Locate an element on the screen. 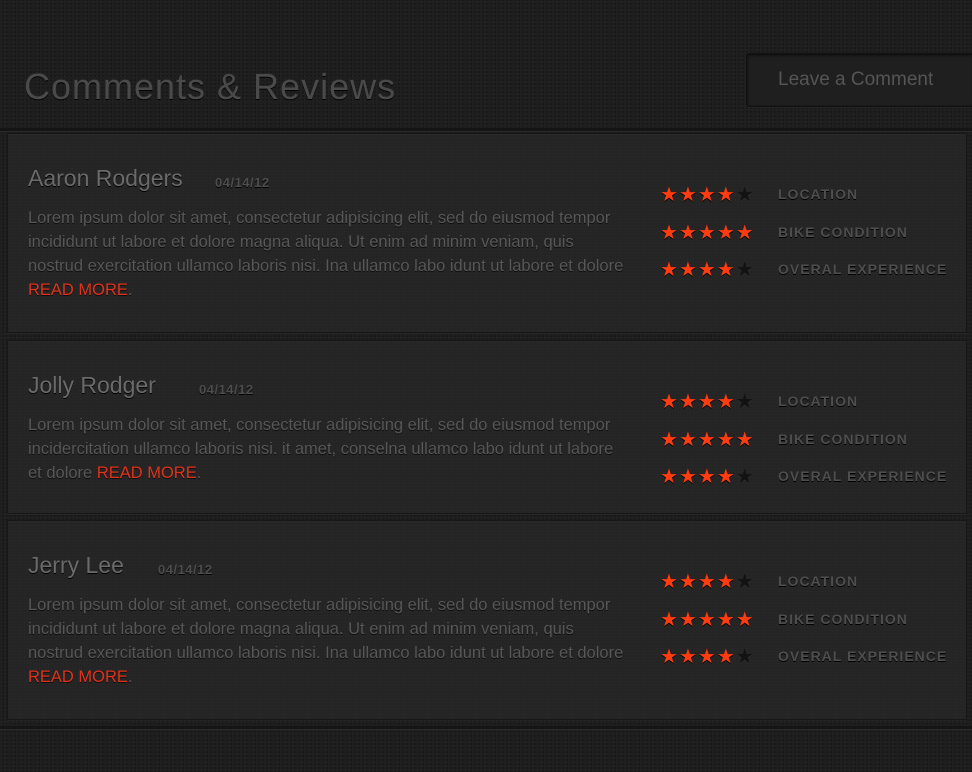 The width and height of the screenshot is (972, 772). reviewer-name: Jerry Lee is located at coordinates (76, 565).